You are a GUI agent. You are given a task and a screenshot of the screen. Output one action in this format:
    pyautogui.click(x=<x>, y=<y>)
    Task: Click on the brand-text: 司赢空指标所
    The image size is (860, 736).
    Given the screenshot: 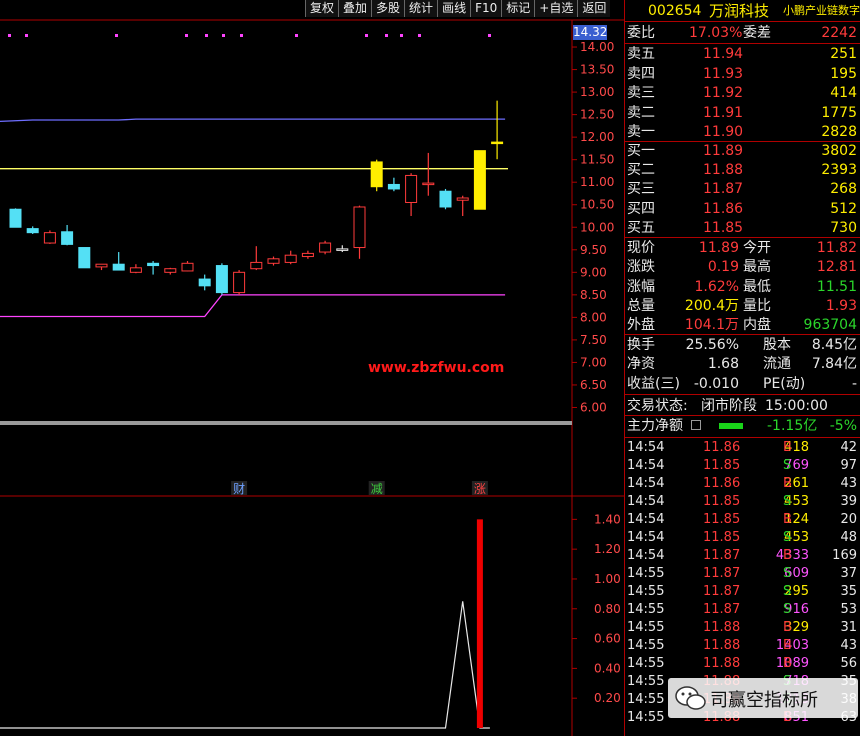 What is the action you would take?
    pyautogui.click(x=764, y=700)
    